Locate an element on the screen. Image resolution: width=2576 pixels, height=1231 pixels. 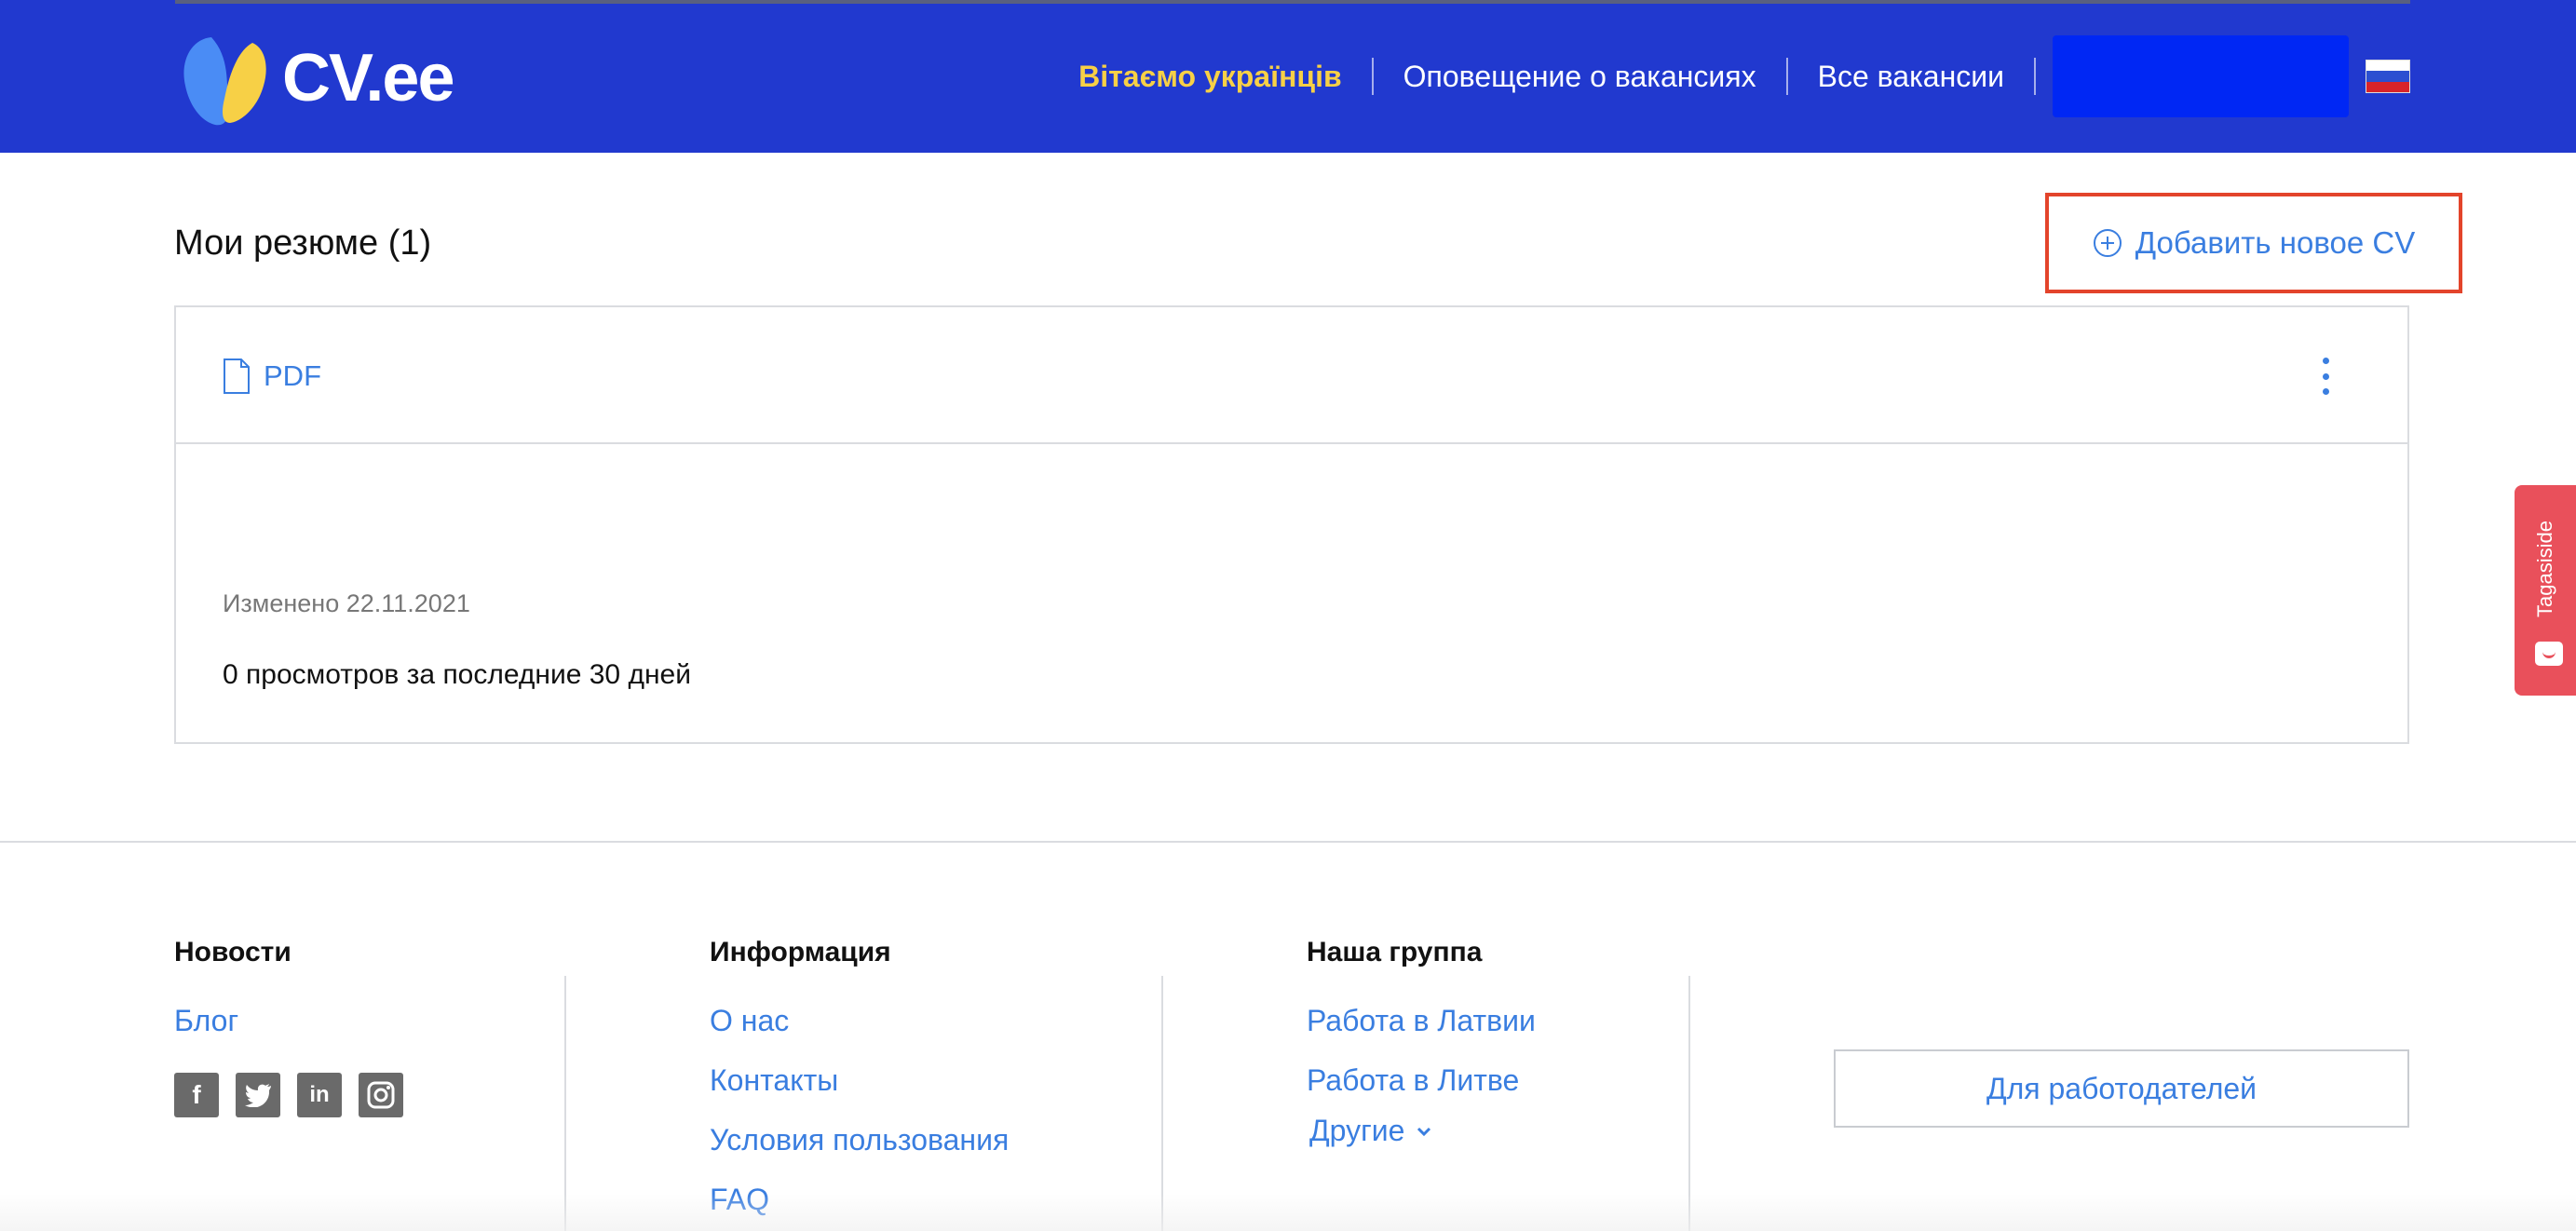
instagram-icon is located at coordinates (381, 1095).